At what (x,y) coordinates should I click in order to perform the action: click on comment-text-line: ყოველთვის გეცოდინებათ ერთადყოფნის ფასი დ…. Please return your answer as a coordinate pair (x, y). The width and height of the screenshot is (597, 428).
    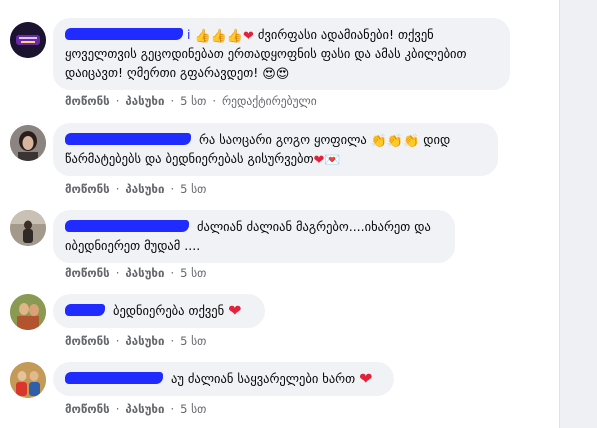
    Looking at the image, I should click on (266, 53).